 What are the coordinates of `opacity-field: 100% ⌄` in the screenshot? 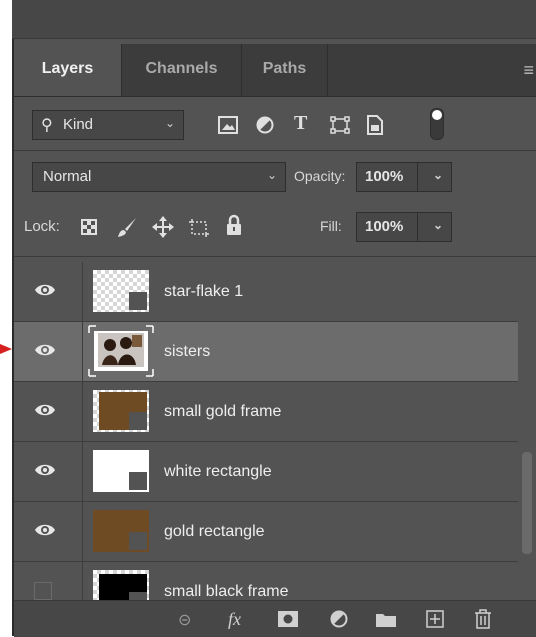 It's located at (404, 177).